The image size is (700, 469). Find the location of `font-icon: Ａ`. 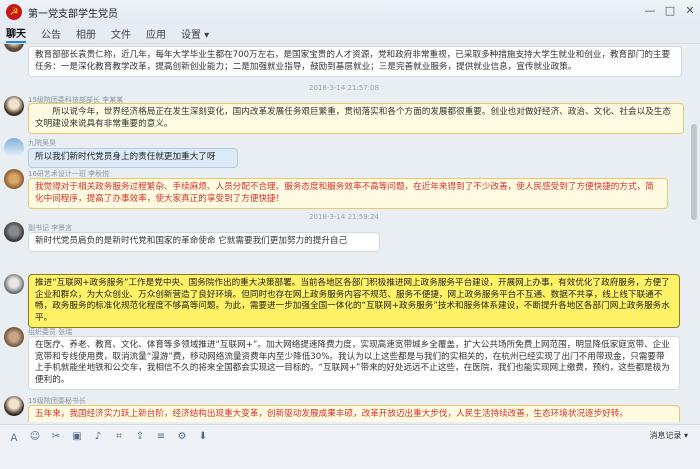

font-icon: Ａ is located at coordinates (14, 436).